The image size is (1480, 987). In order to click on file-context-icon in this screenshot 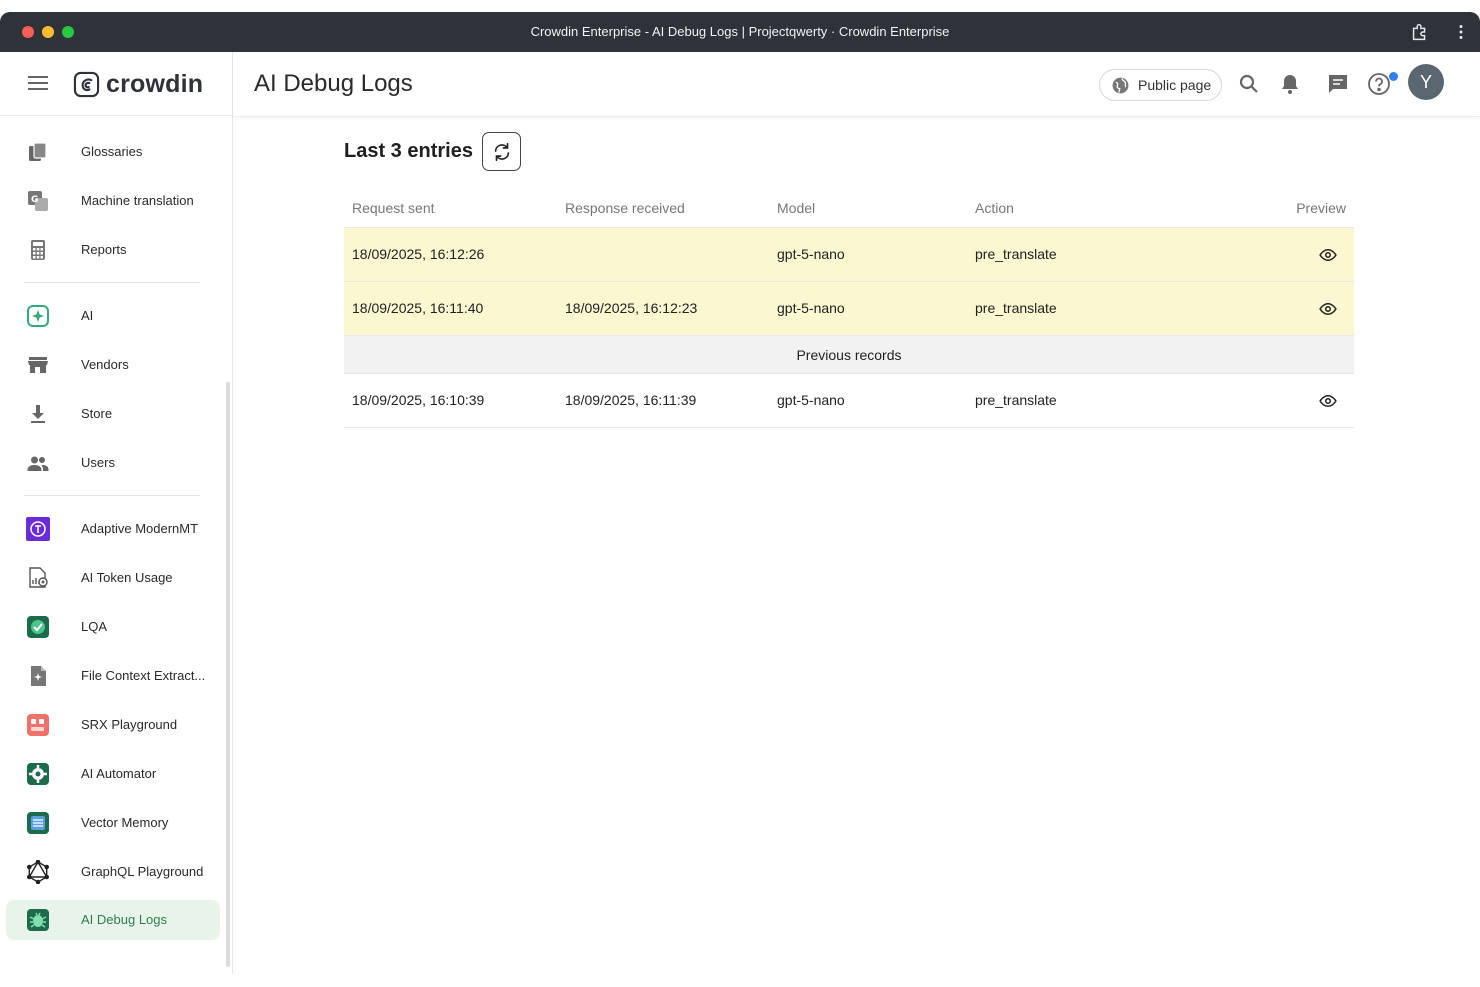, I will do `click(38, 676)`.